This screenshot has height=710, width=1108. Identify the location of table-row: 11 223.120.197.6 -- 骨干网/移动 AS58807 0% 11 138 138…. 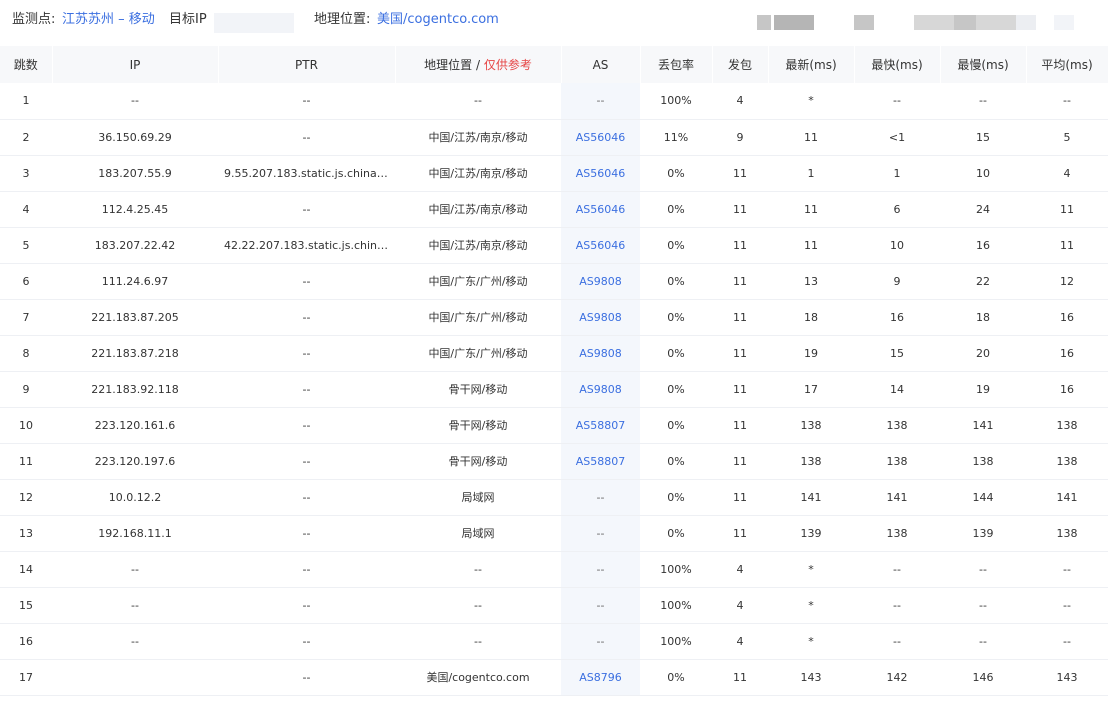
(554, 461).